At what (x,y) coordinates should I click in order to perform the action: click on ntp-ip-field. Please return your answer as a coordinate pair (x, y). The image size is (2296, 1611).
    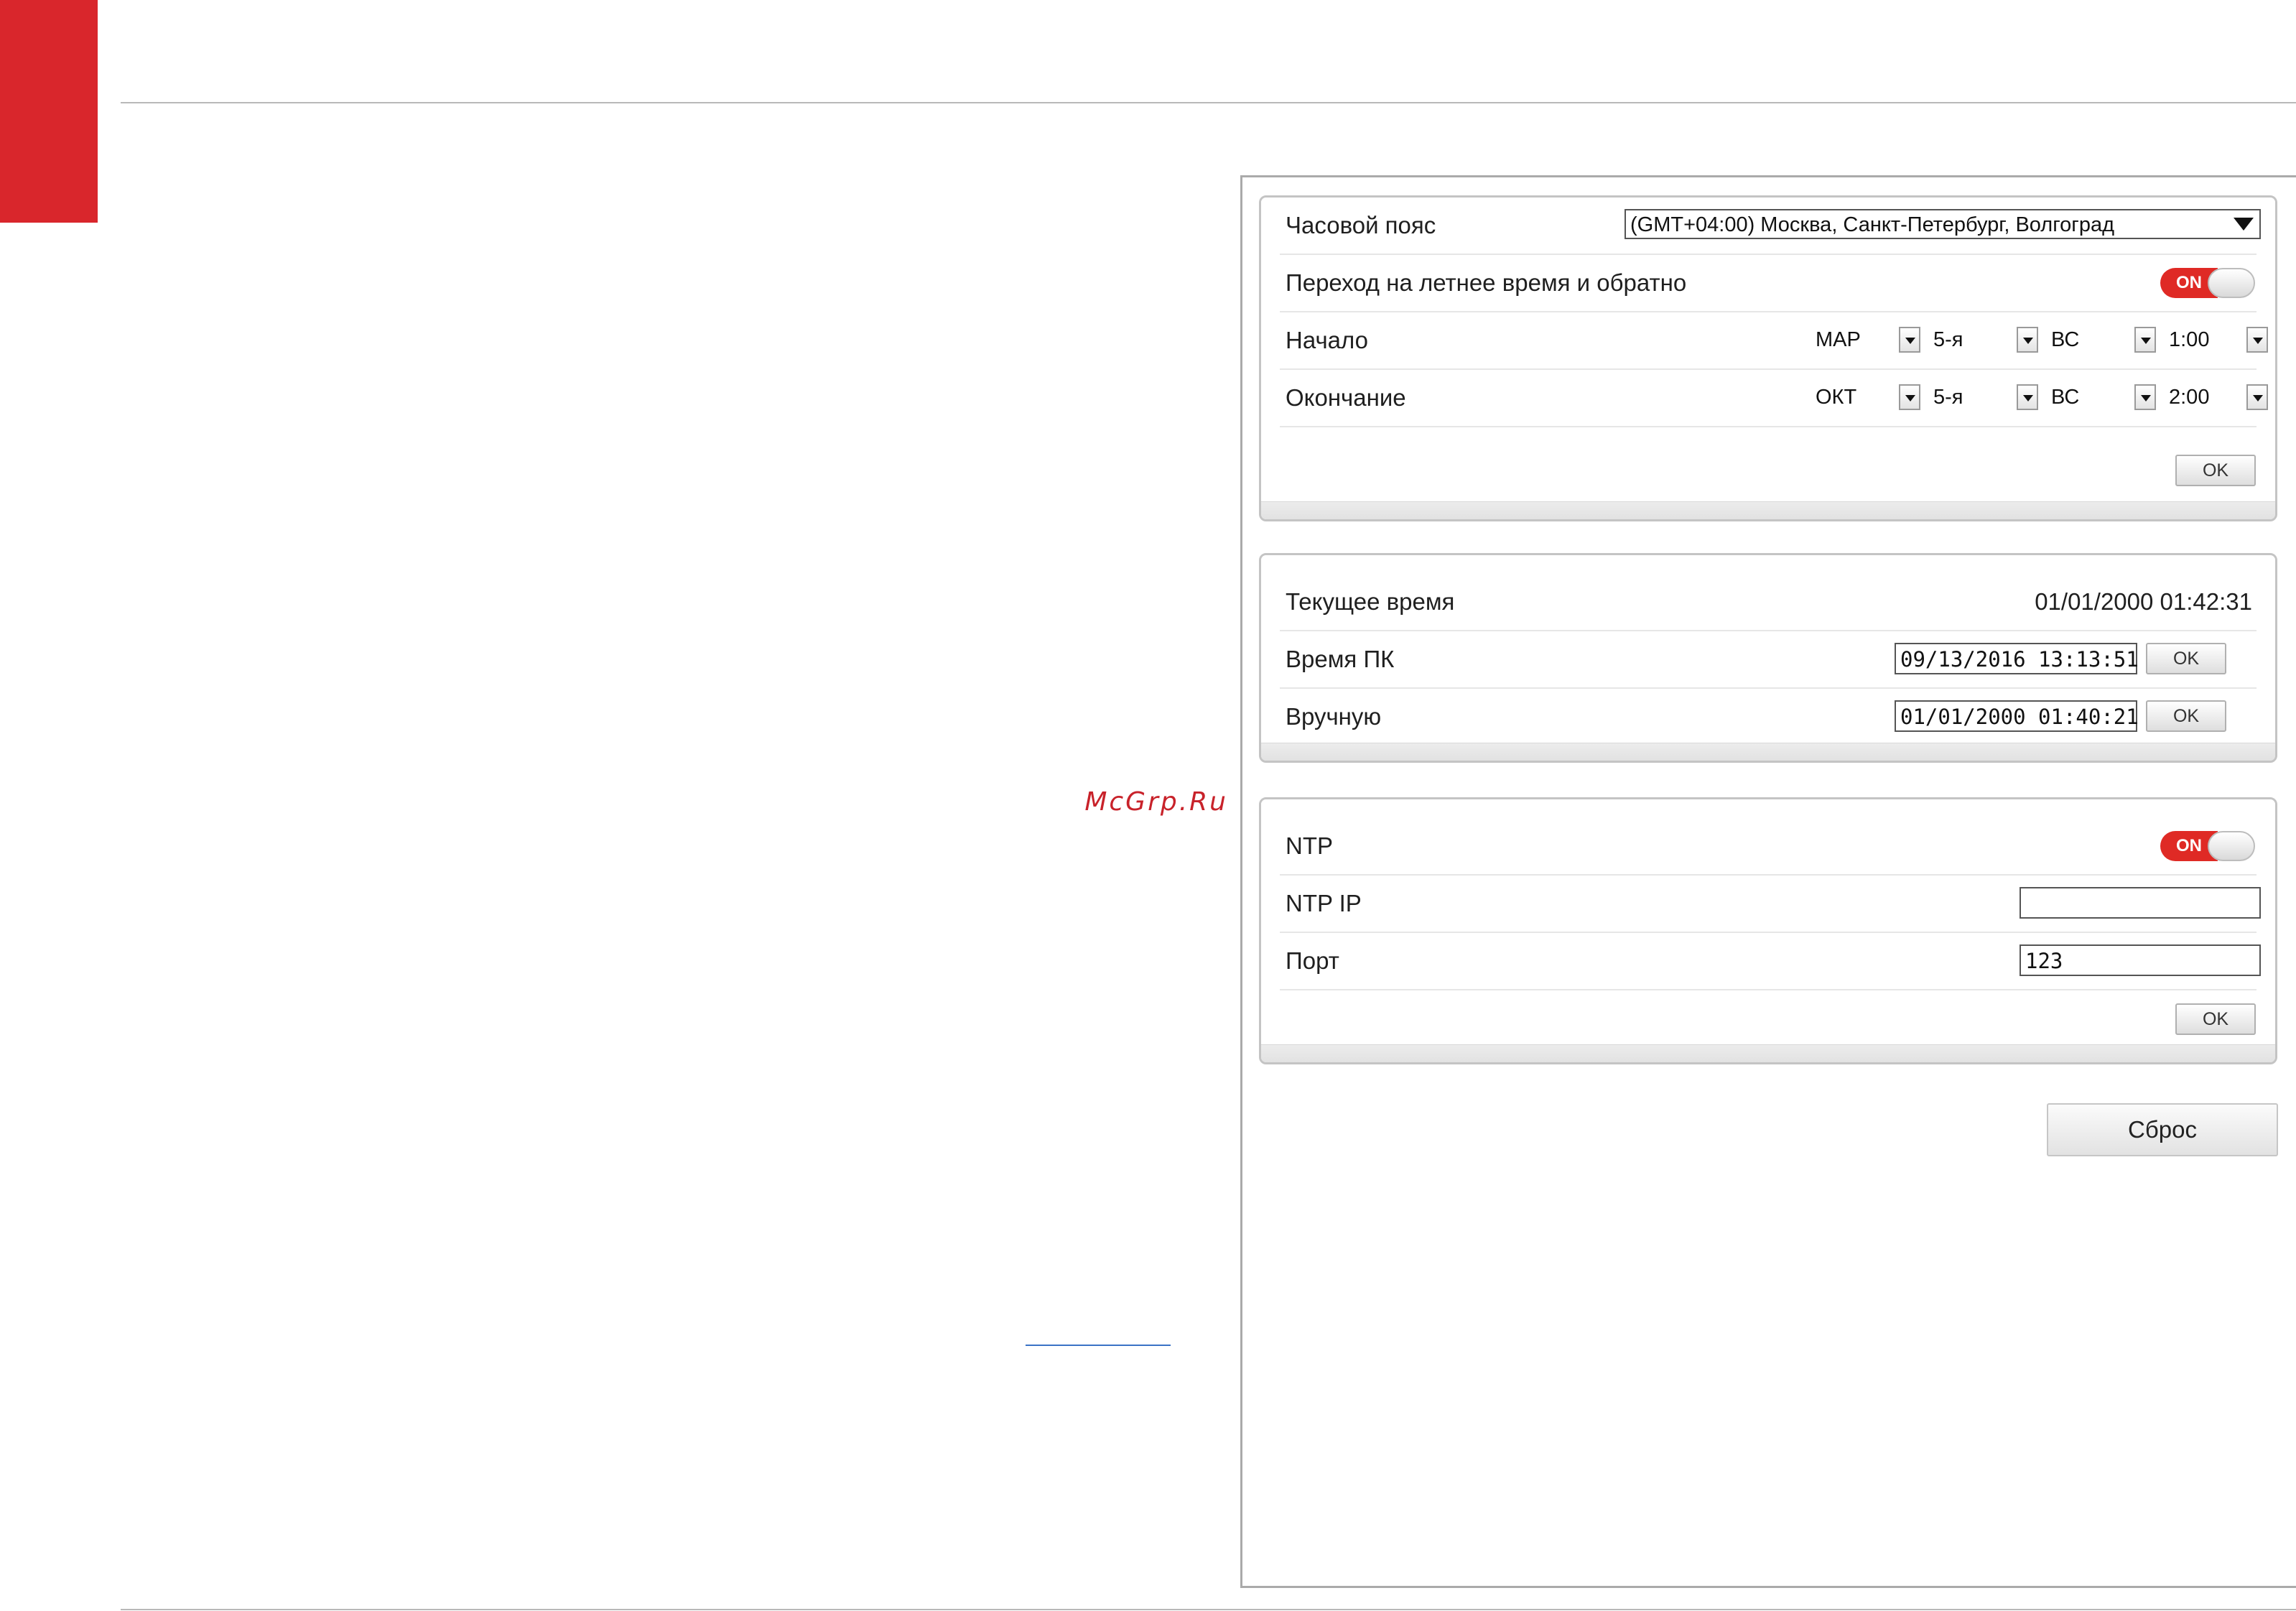
    Looking at the image, I should click on (2140, 903).